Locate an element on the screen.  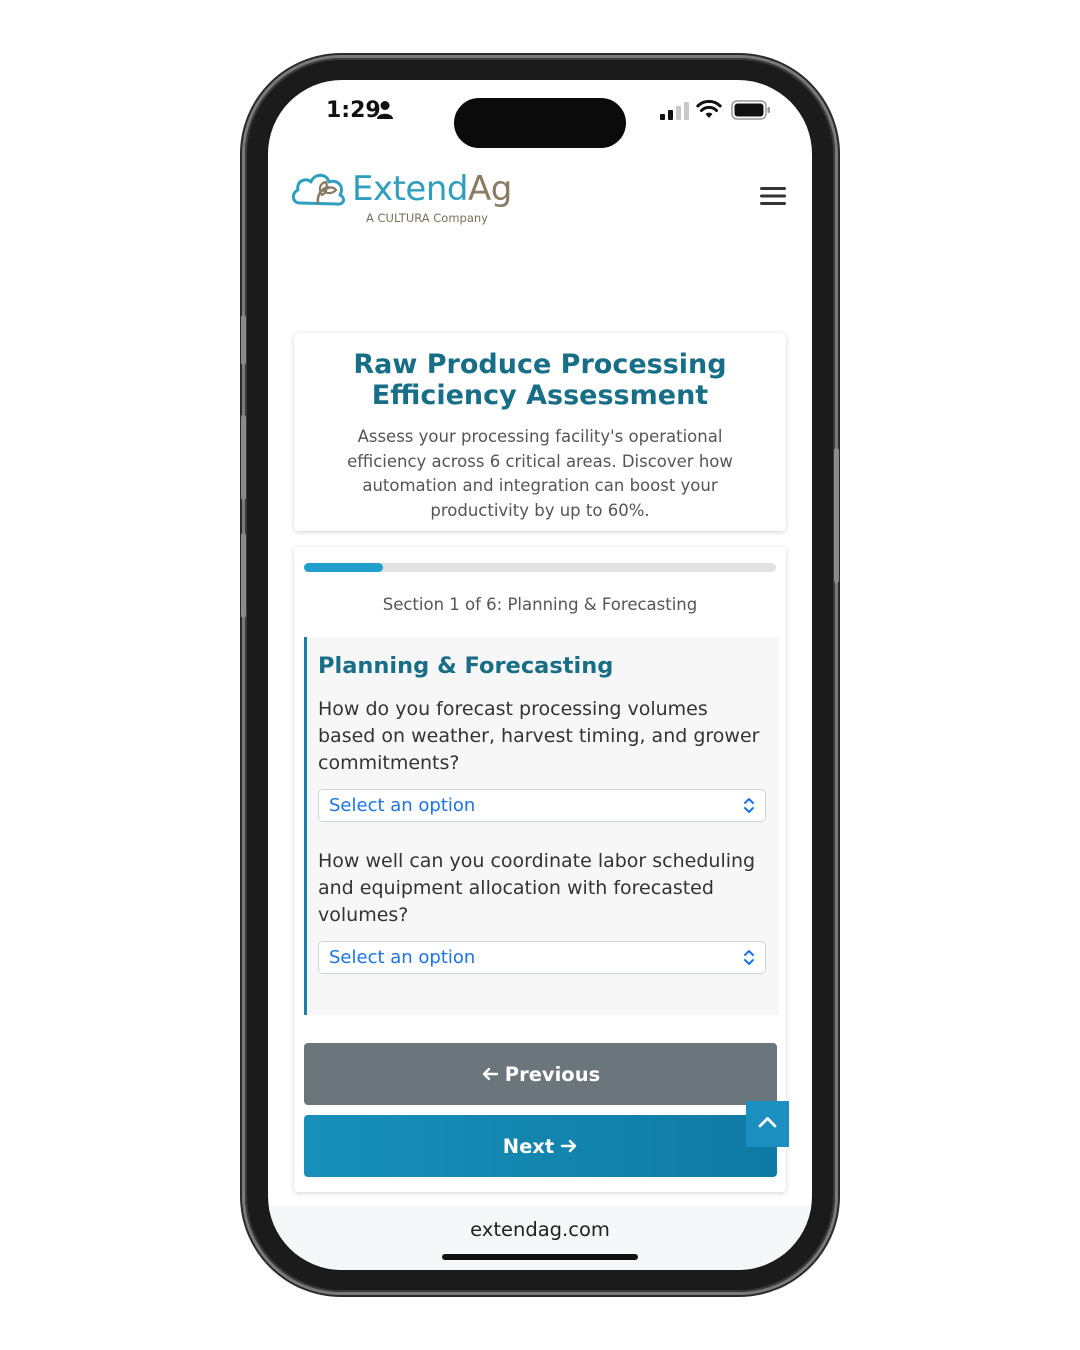
section-title: Planning & Forecasting is located at coordinates (466, 666).